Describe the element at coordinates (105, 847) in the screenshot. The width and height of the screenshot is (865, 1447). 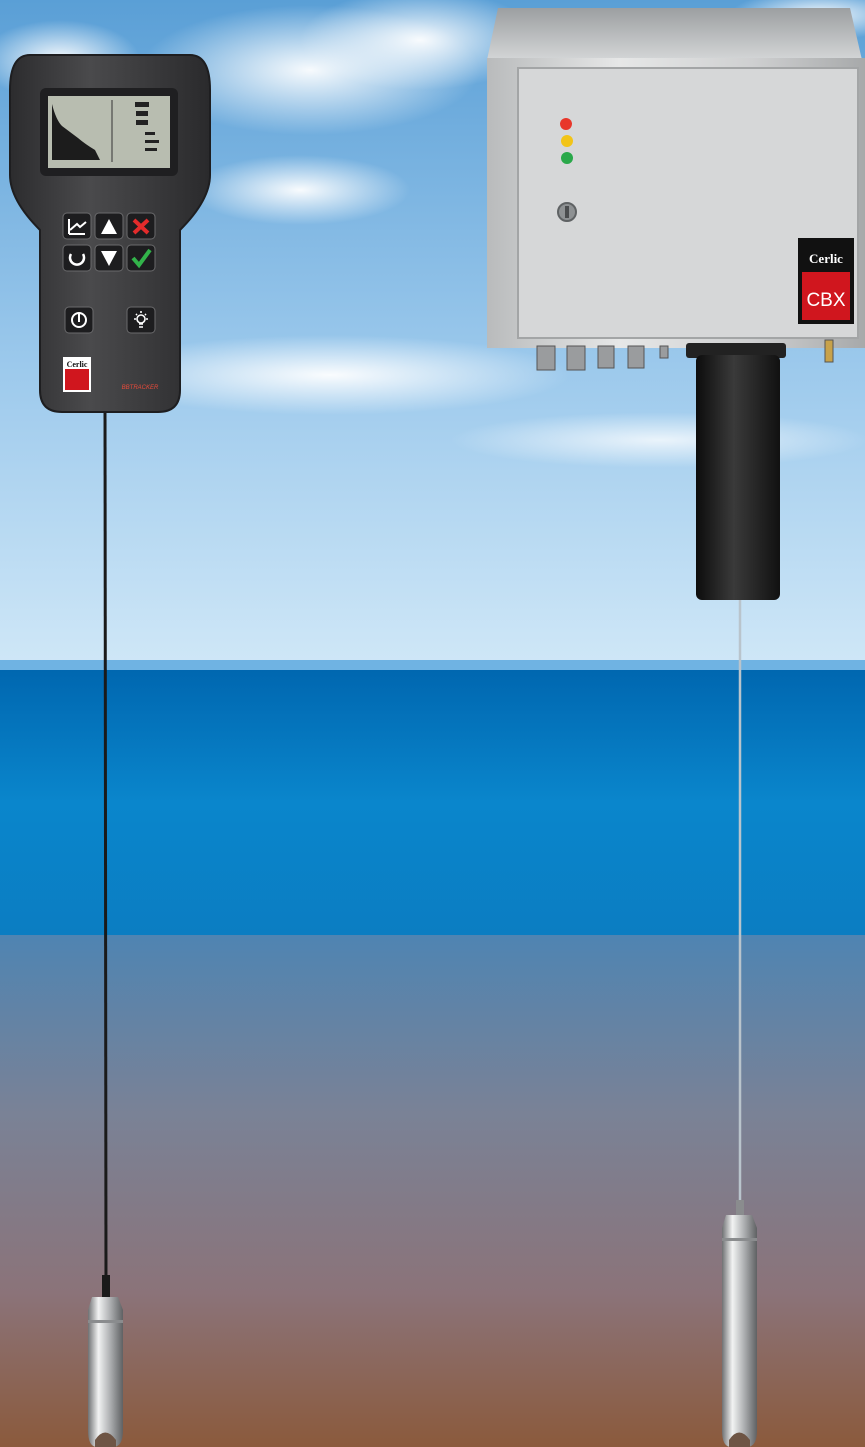
I see `handheld-cable` at that location.